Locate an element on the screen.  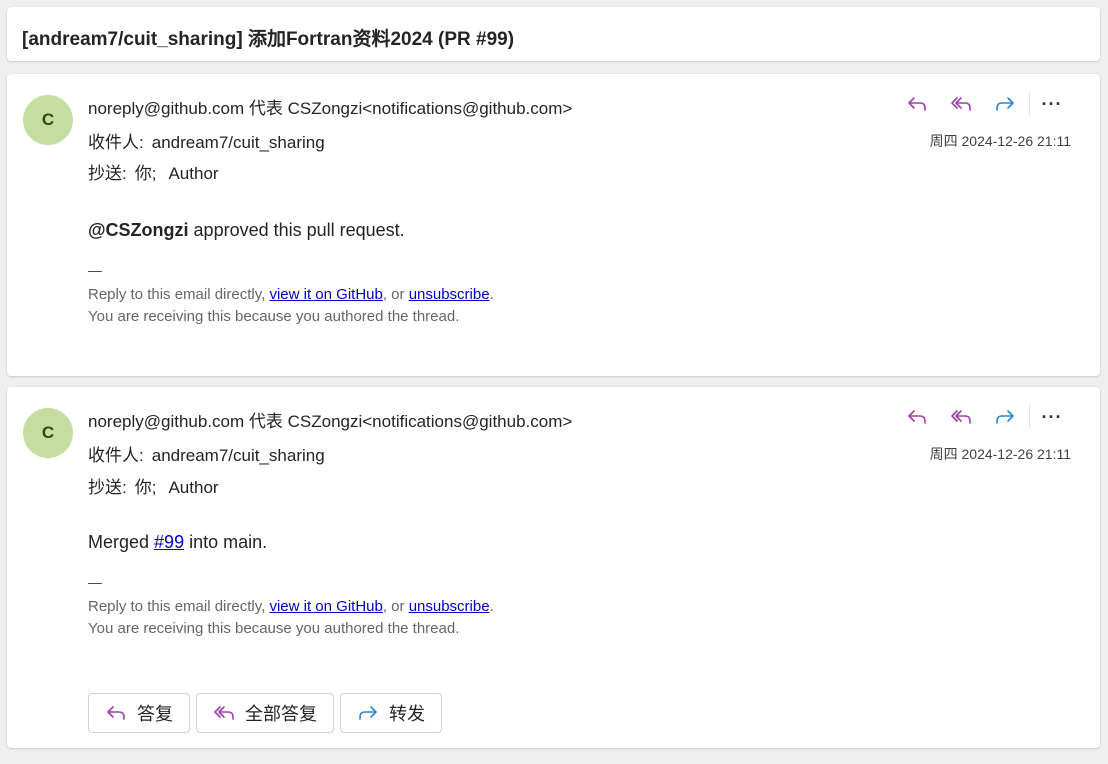
mention: @CSZongzi is located at coordinates (138, 230).